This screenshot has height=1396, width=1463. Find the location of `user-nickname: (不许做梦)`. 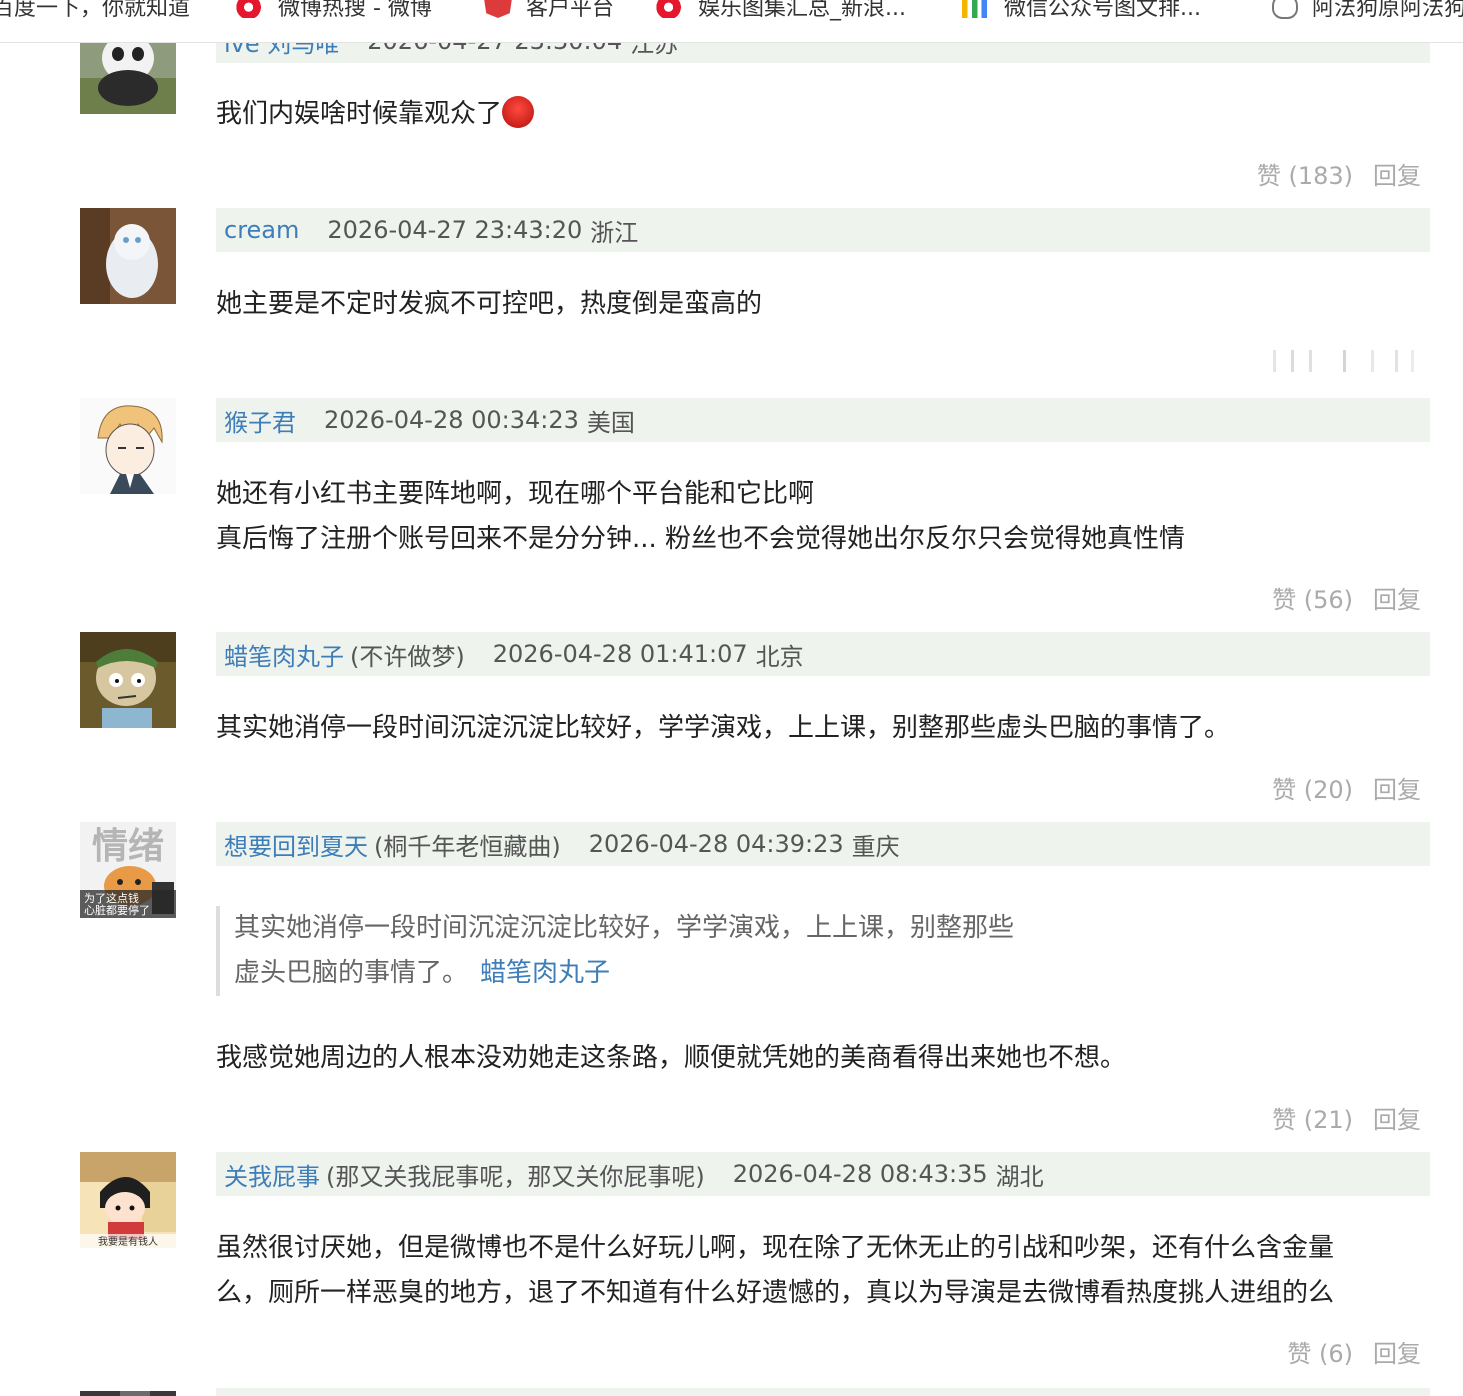

user-nickname: (不许做梦) is located at coordinates (407, 656).